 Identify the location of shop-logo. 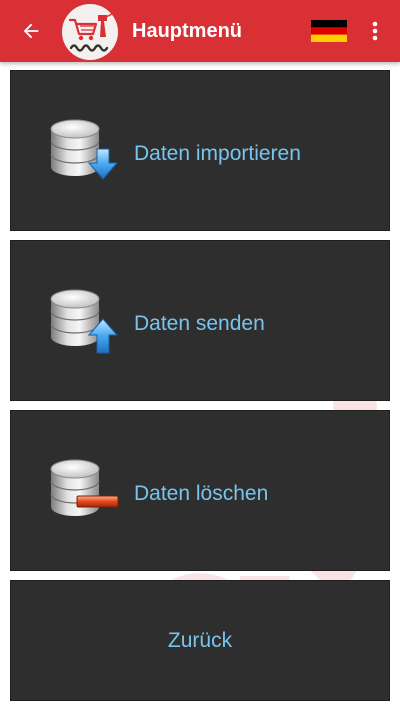
(90, 32).